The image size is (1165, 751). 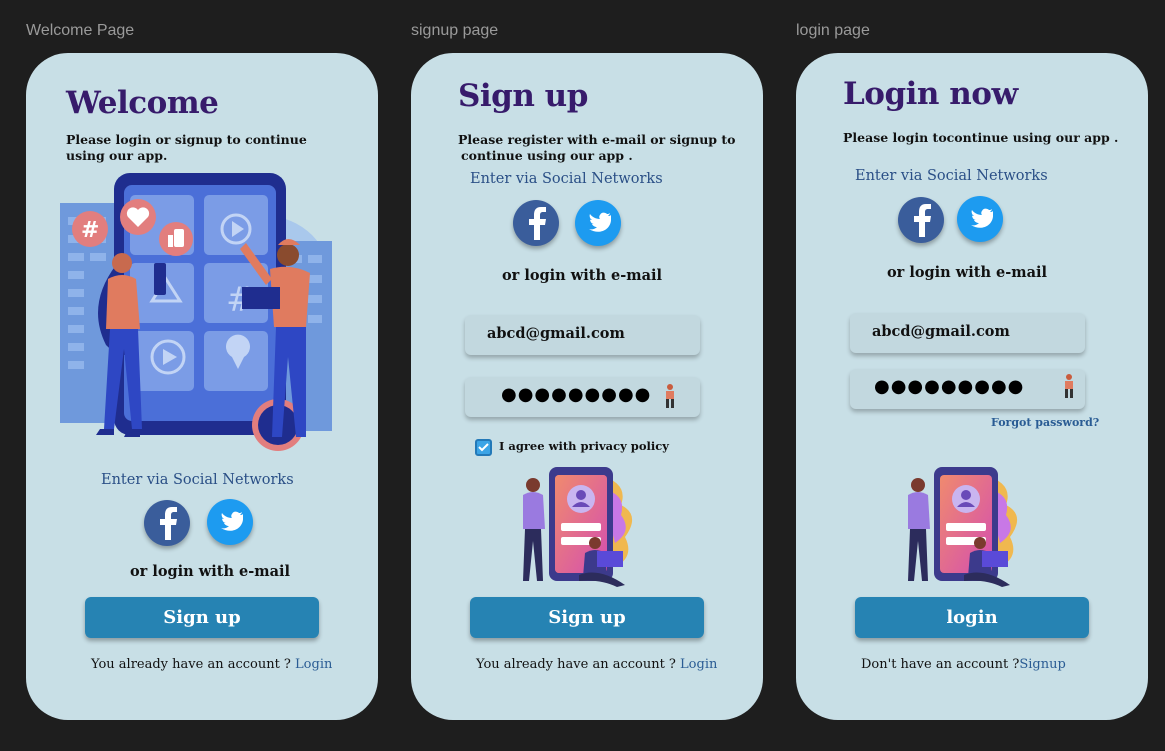 I want to click on subtitle-line: using our app., so click(x=117, y=155).